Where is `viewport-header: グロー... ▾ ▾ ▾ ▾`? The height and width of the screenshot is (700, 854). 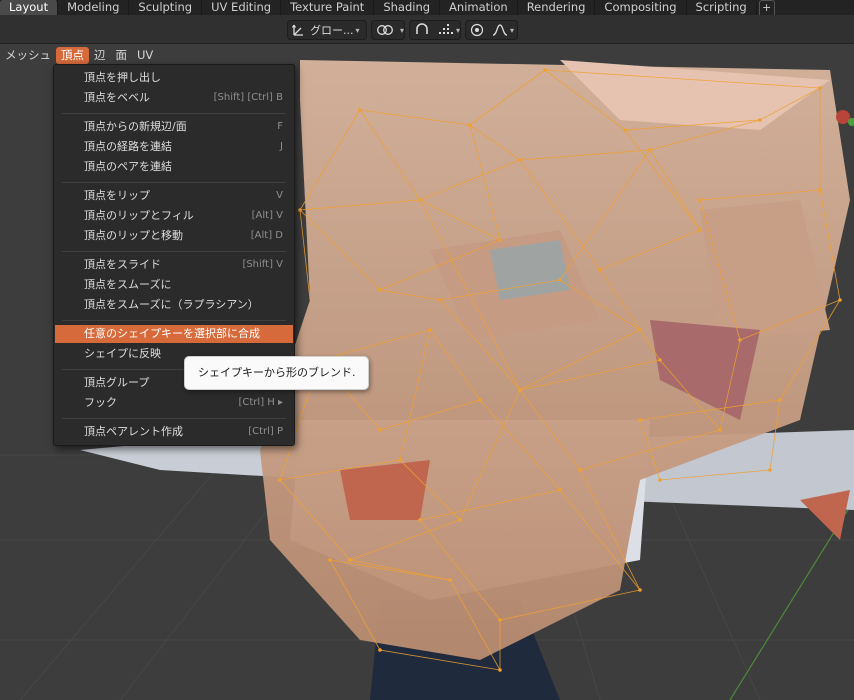 viewport-header: グロー... ▾ ▾ ▾ ▾ is located at coordinates (427, 29).